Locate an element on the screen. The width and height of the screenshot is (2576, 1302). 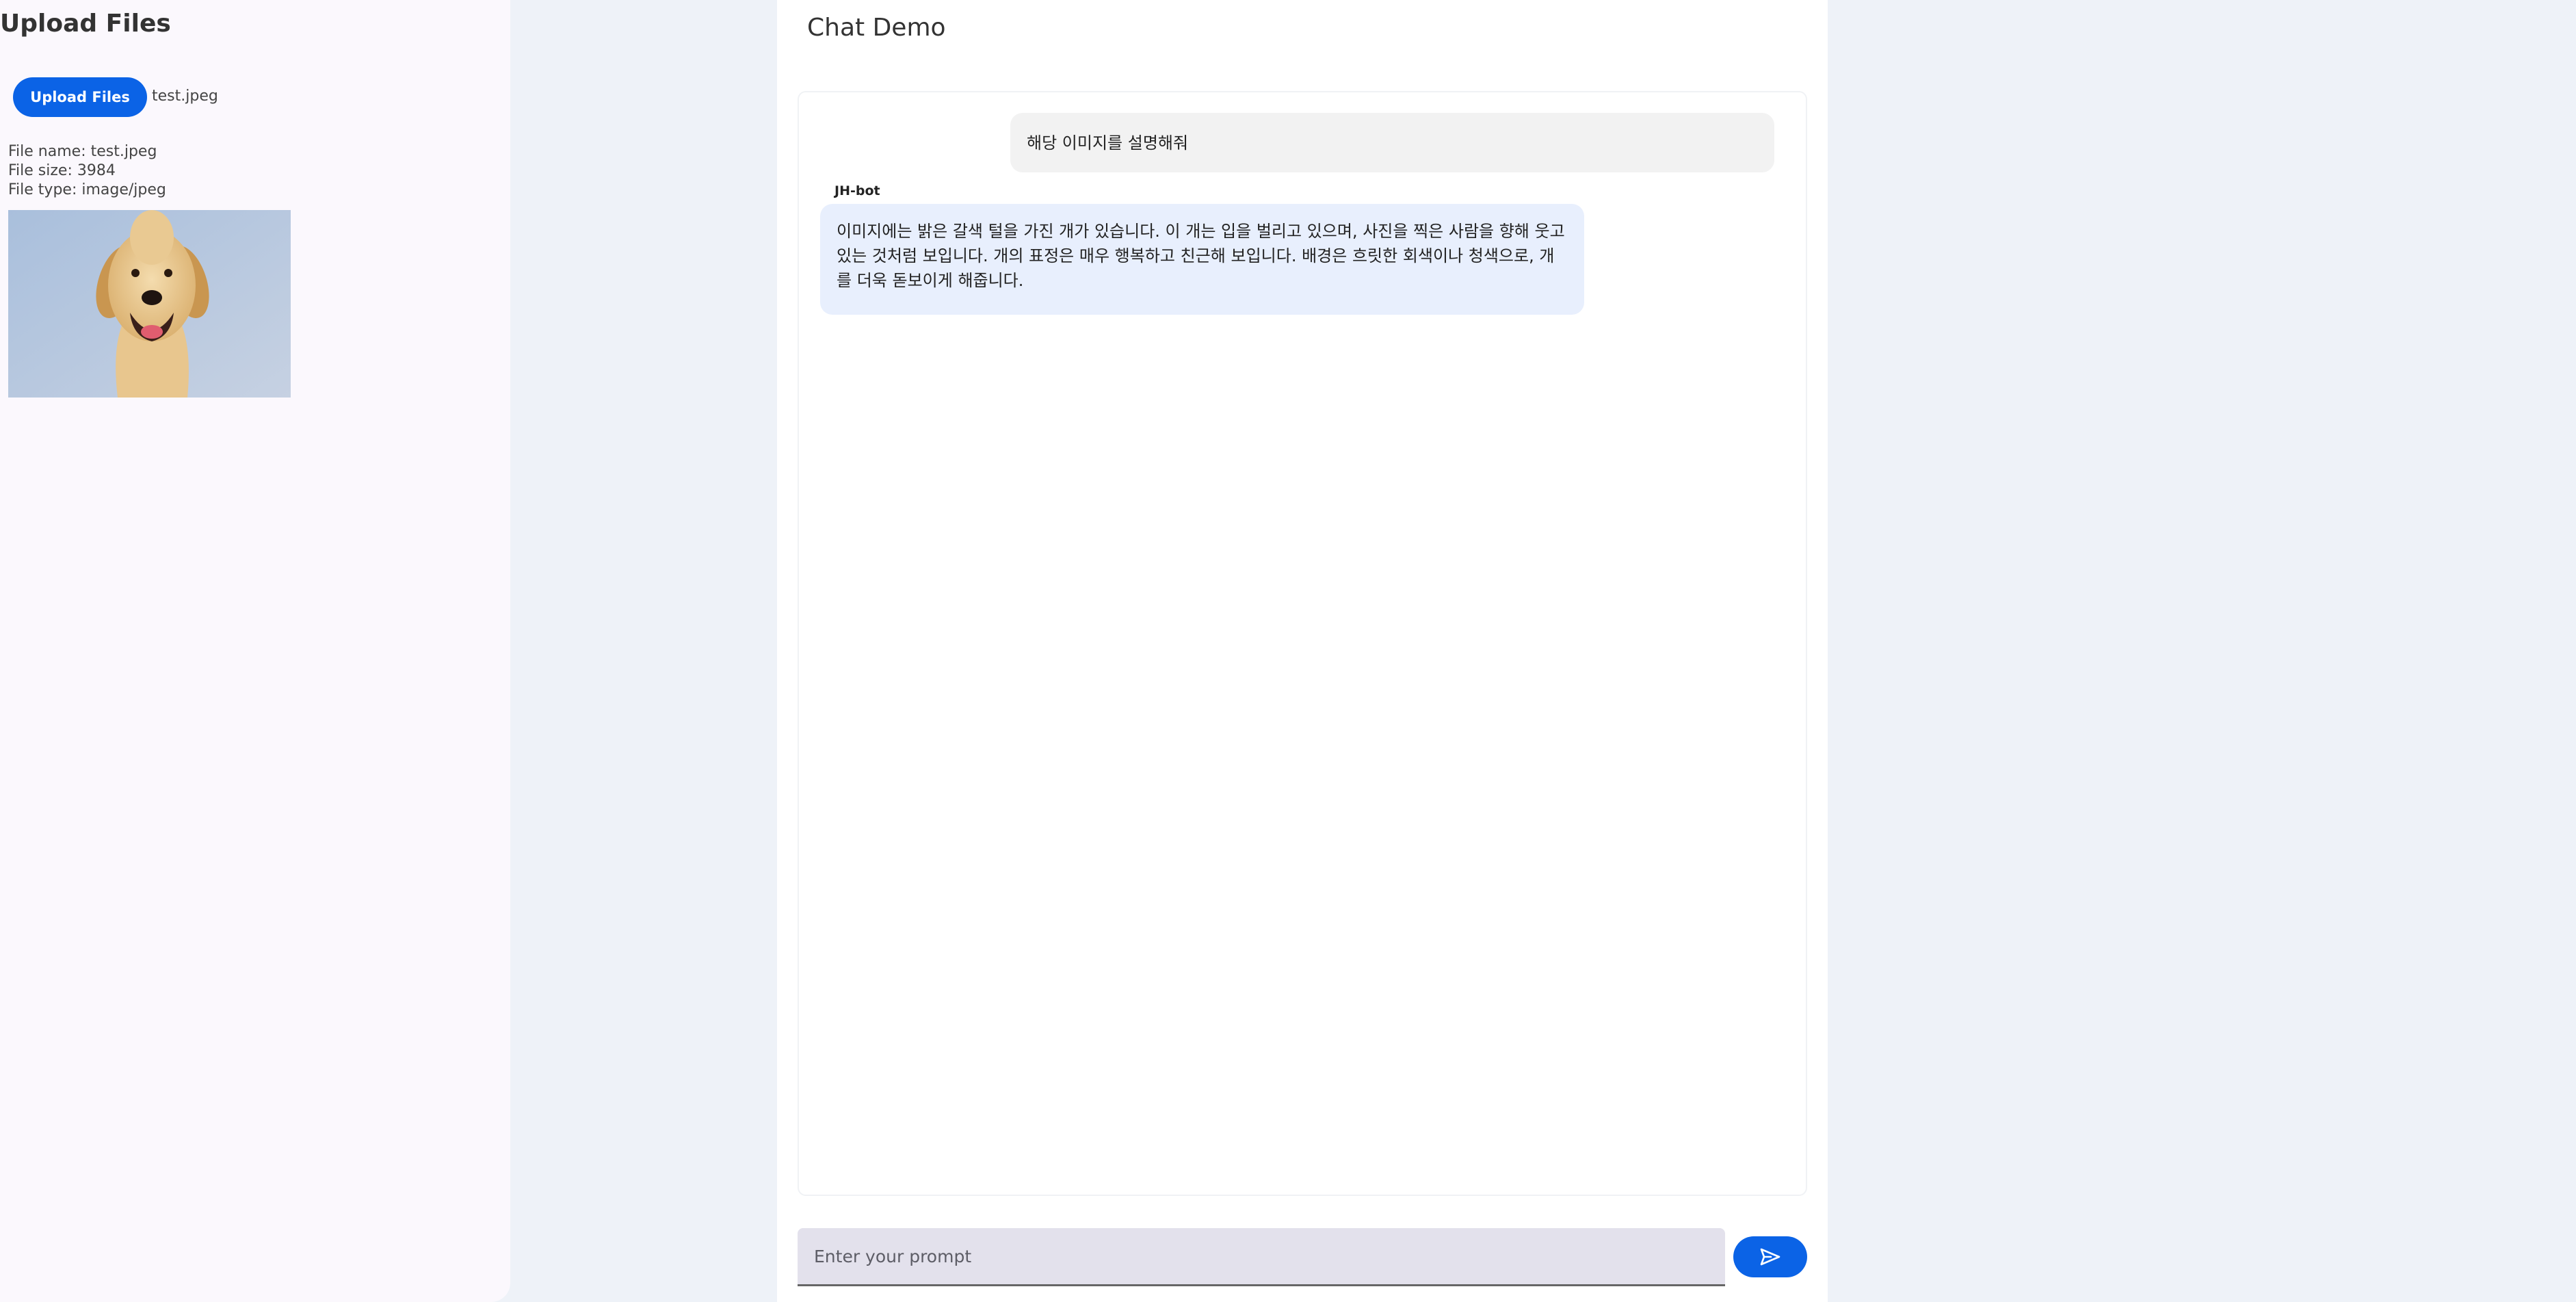
upload-files-button: Upload Files is located at coordinates (80, 97).